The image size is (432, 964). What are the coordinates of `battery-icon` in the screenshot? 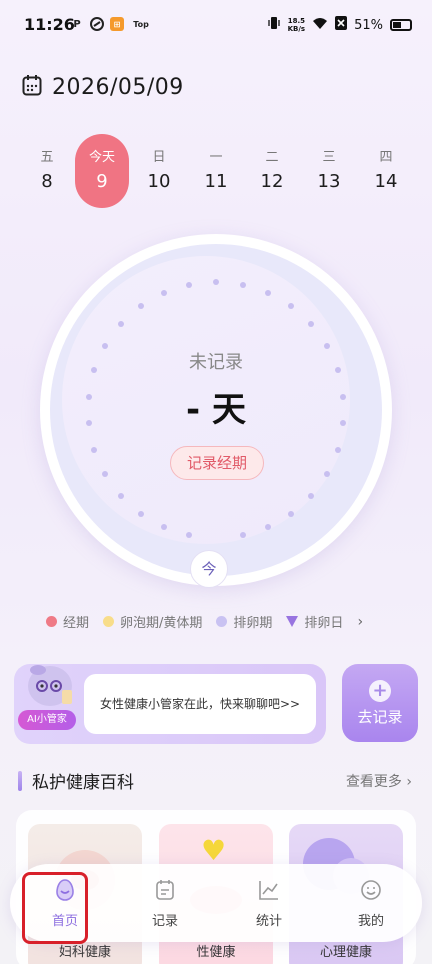 It's located at (401, 25).